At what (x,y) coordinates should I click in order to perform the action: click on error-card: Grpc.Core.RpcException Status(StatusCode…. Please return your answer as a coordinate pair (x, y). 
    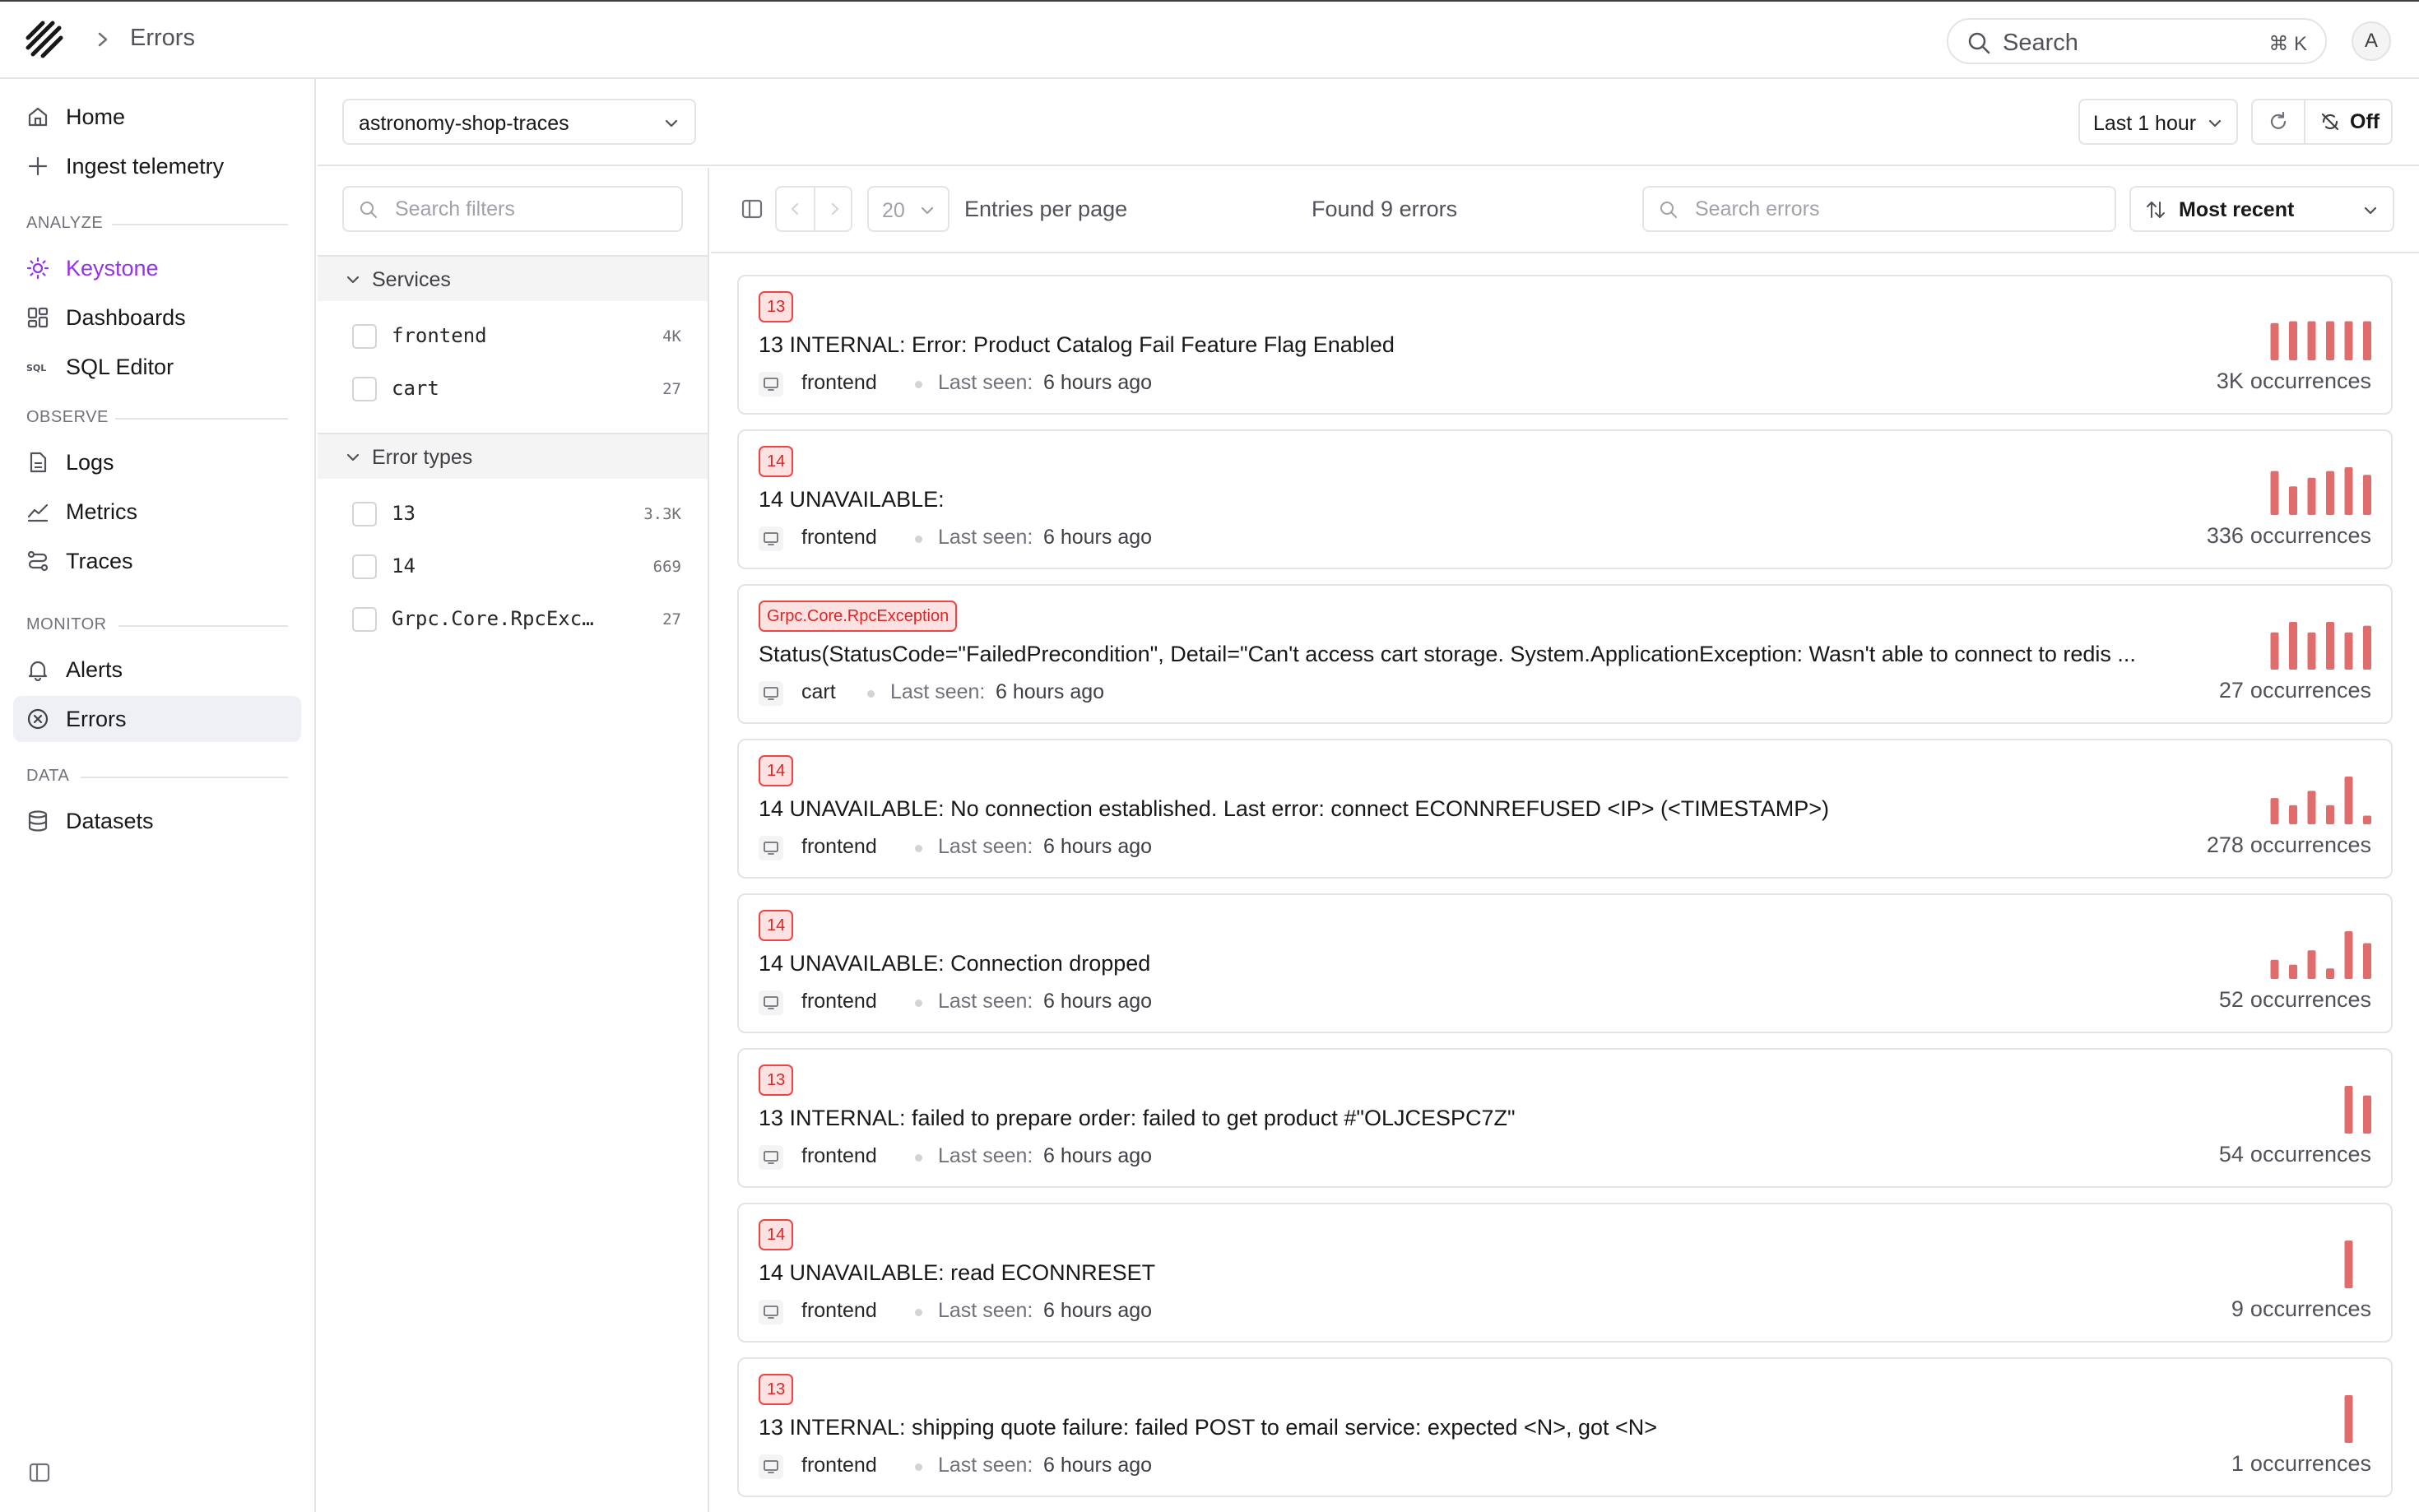
    Looking at the image, I should click on (1565, 654).